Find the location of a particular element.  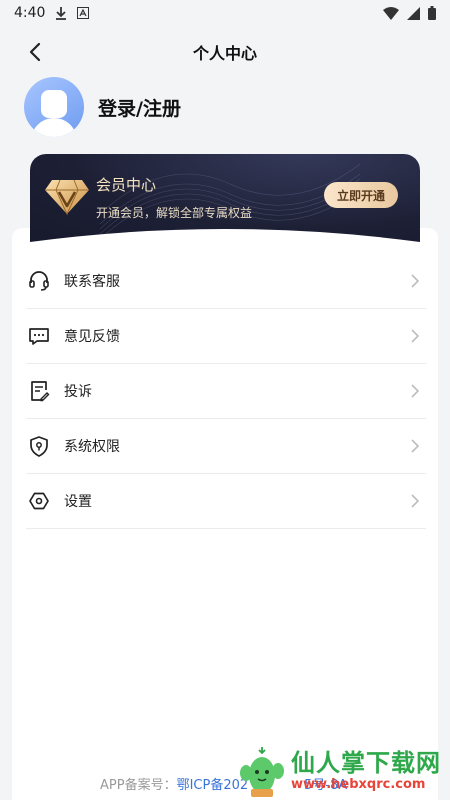

menu-item-complaint: 投诉 is located at coordinates (226, 391).